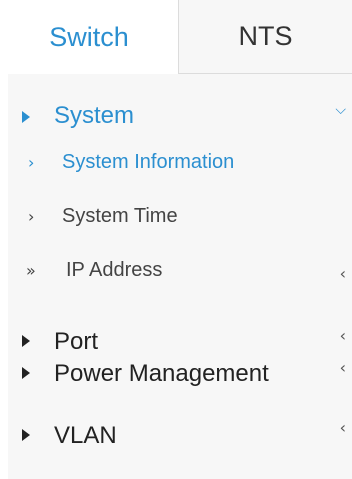 The image size is (352, 479). Describe the element at coordinates (76, 341) in the screenshot. I see `menu-item-port-label: Port` at that location.